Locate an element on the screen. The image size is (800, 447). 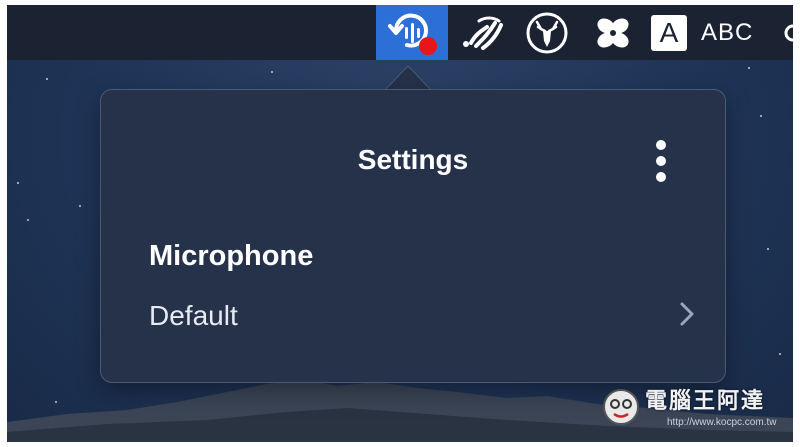
audio-waves-app-button is located at coordinates (481, 32).